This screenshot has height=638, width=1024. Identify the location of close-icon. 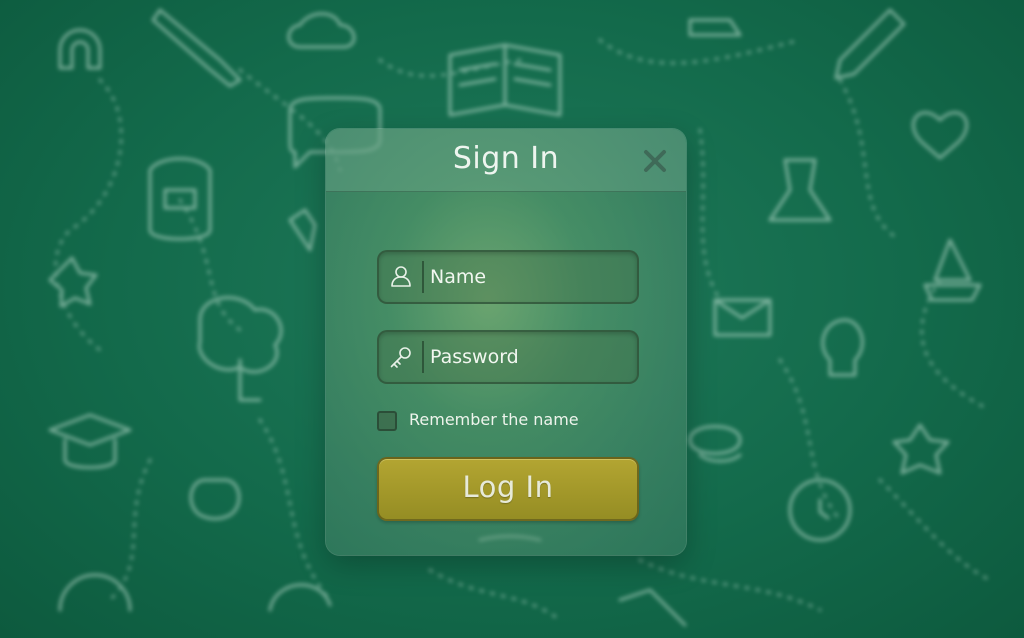
(655, 161).